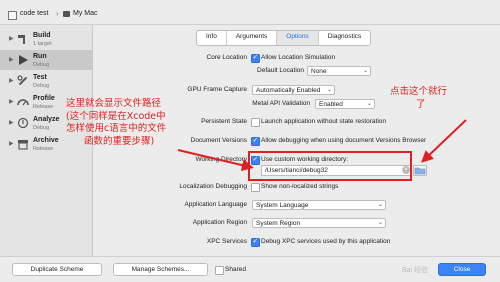 The width and height of the screenshot is (500, 282). I want to click on arrow-to-folder-button, so click(444, 141).